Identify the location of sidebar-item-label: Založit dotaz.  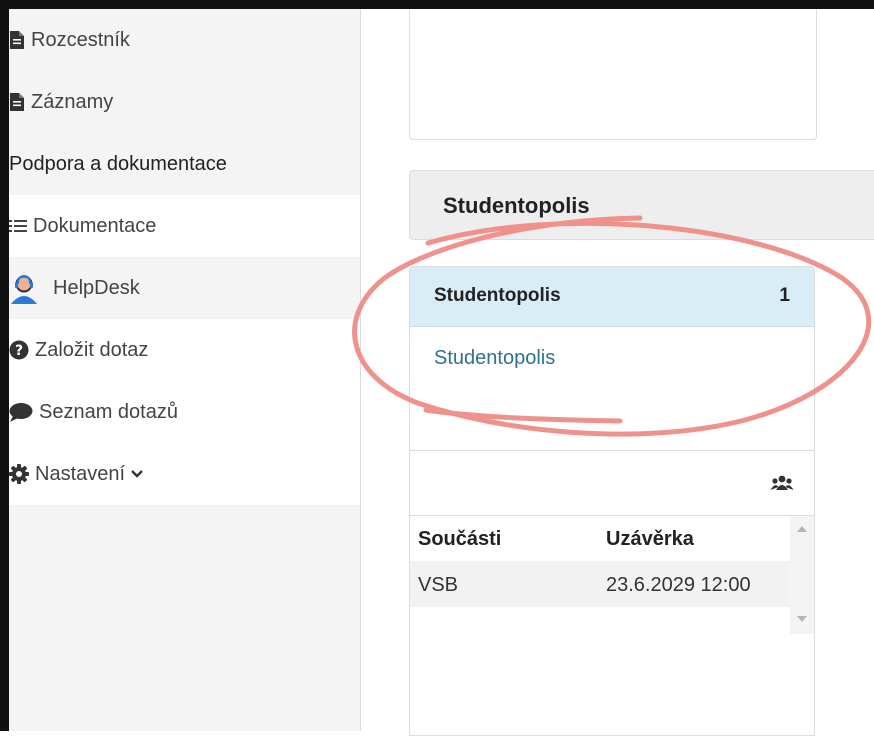
(92, 349).